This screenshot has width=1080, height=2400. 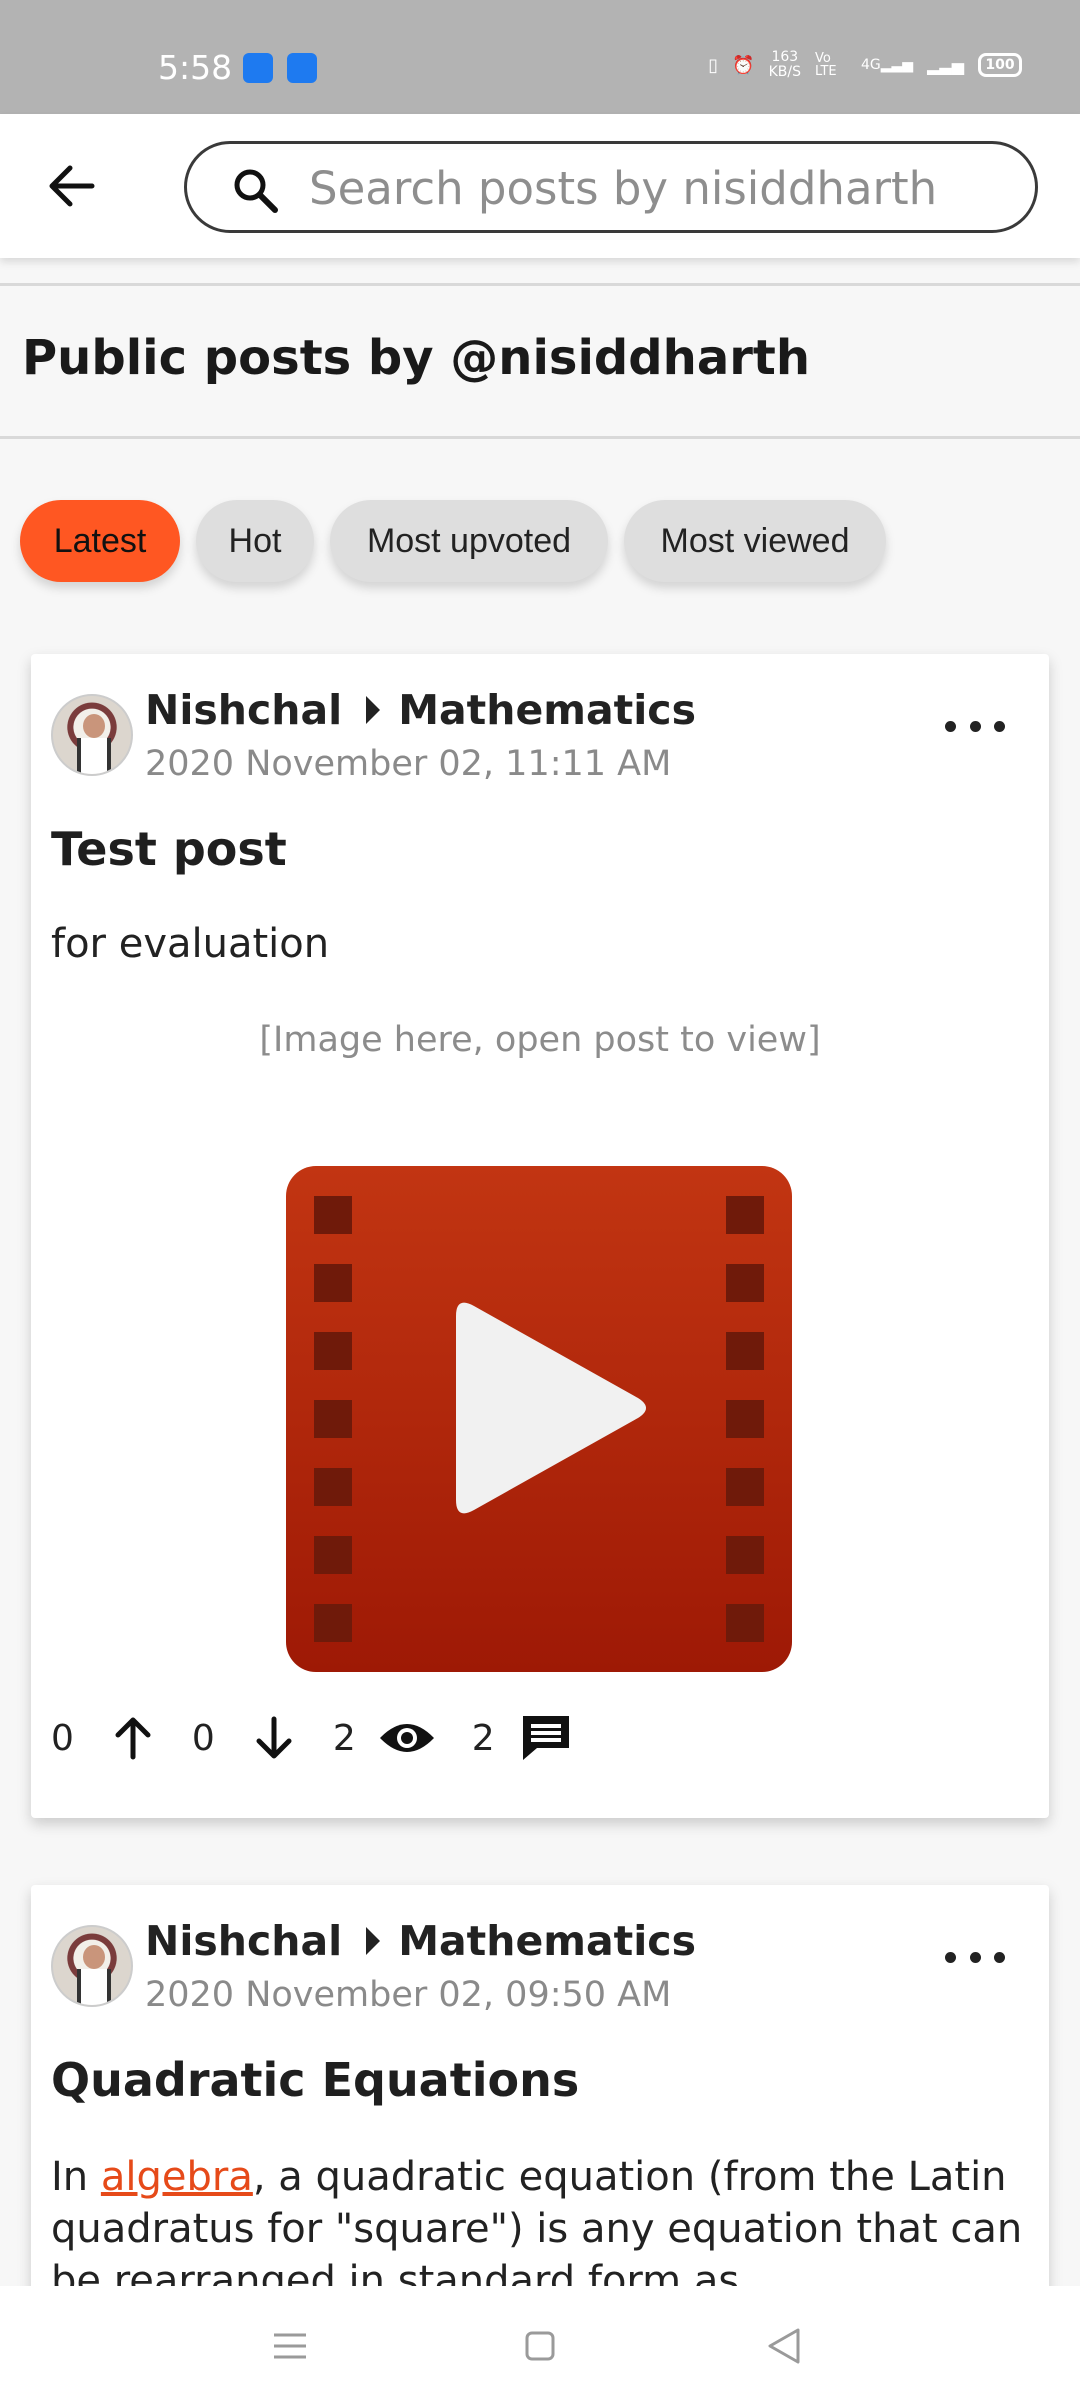 I want to click on status-time: 5:58, so click(x=195, y=67).